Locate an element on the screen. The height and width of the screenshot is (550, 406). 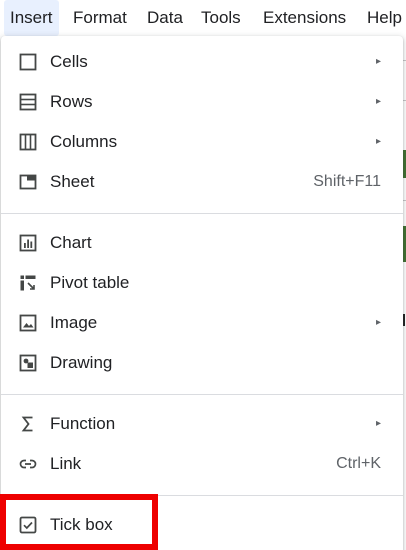
menu-item-label: Chart is located at coordinates (71, 242).